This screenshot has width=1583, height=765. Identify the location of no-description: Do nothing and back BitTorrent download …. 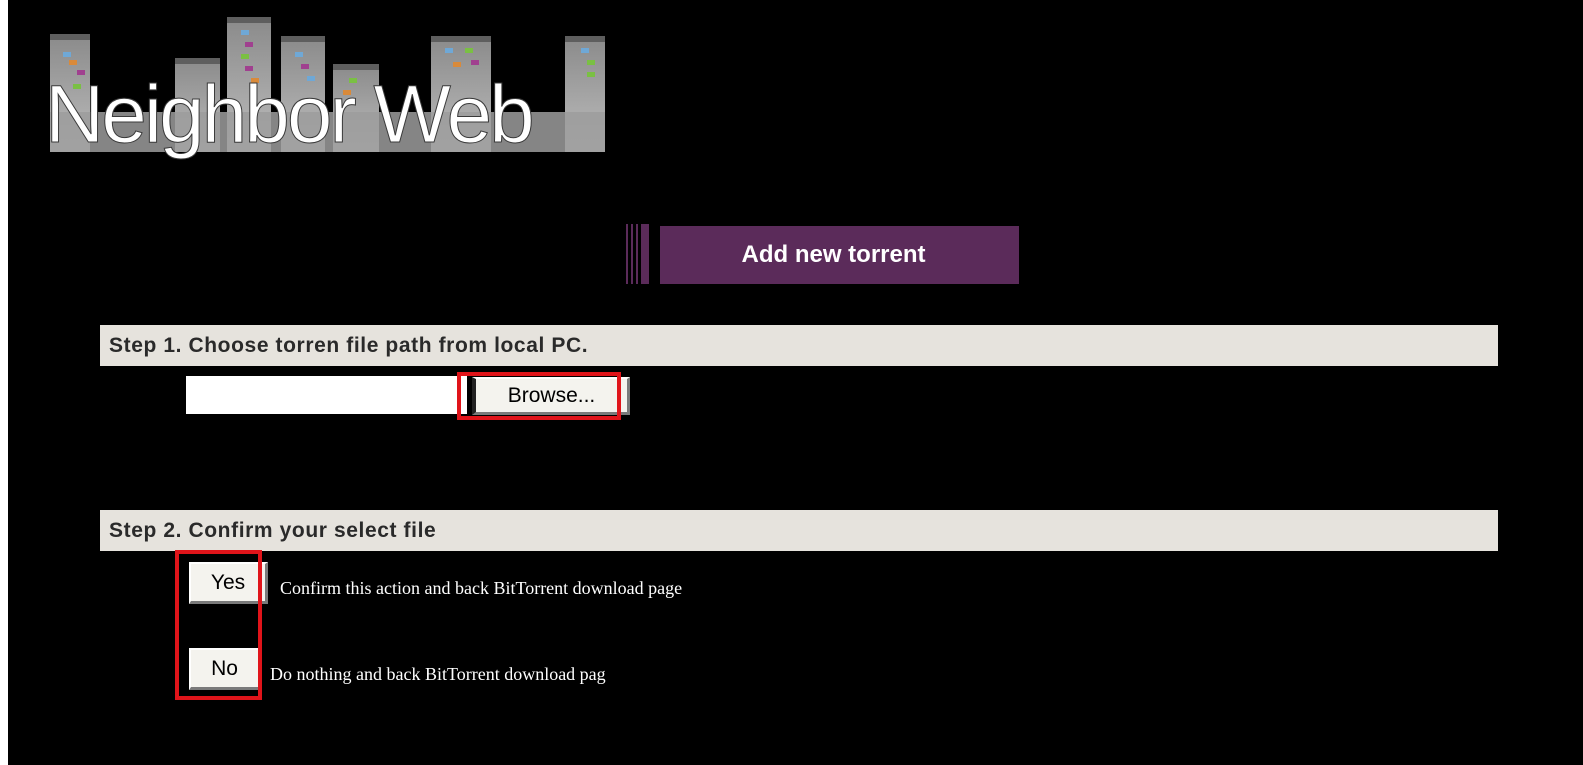
(438, 674).